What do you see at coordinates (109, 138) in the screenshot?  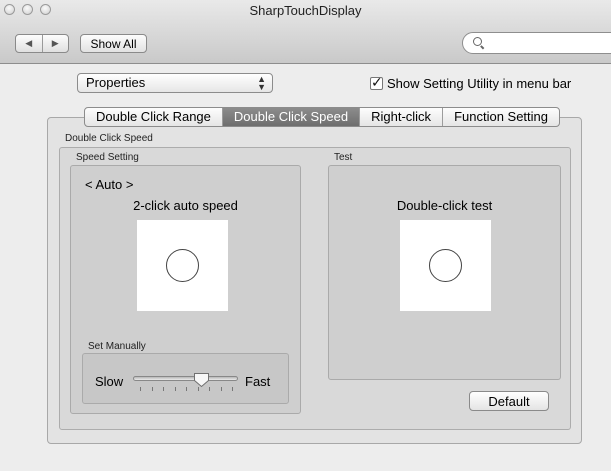 I see `double-click-speed-group-label: Double Click Speed` at bounding box center [109, 138].